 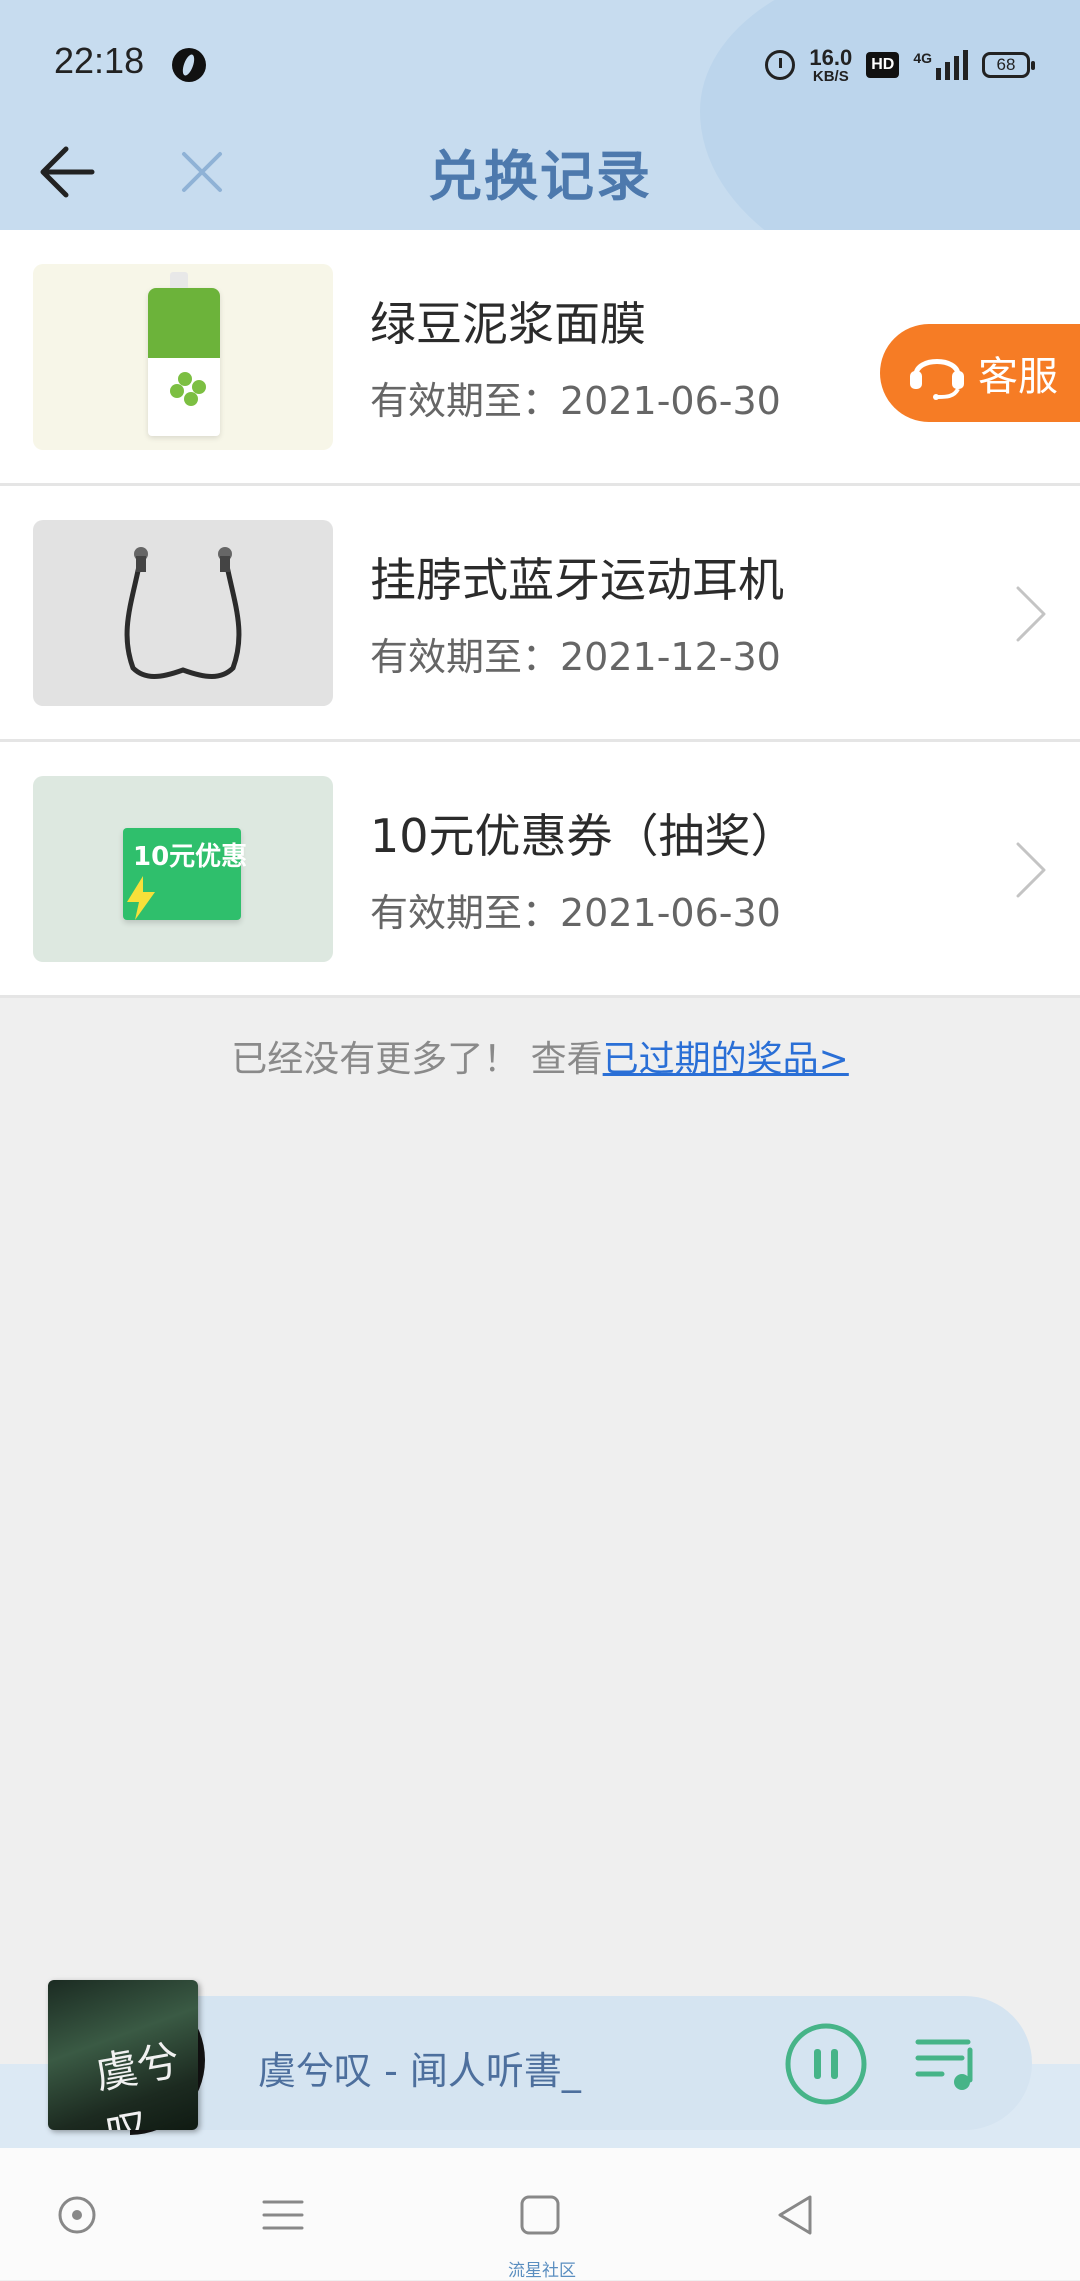 I want to click on item-name: 挂脖式蓝牙运动耳机, so click(x=577, y=580).